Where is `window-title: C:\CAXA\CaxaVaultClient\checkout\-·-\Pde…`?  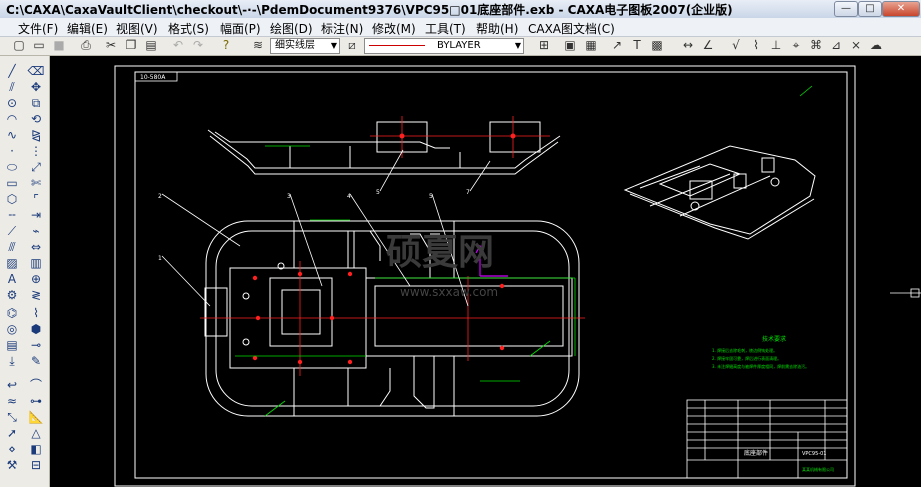 window-title: C:\CAXA\CaxaVaultClient\checkout\-·-\Pde… is located at coordinates (369, 10).